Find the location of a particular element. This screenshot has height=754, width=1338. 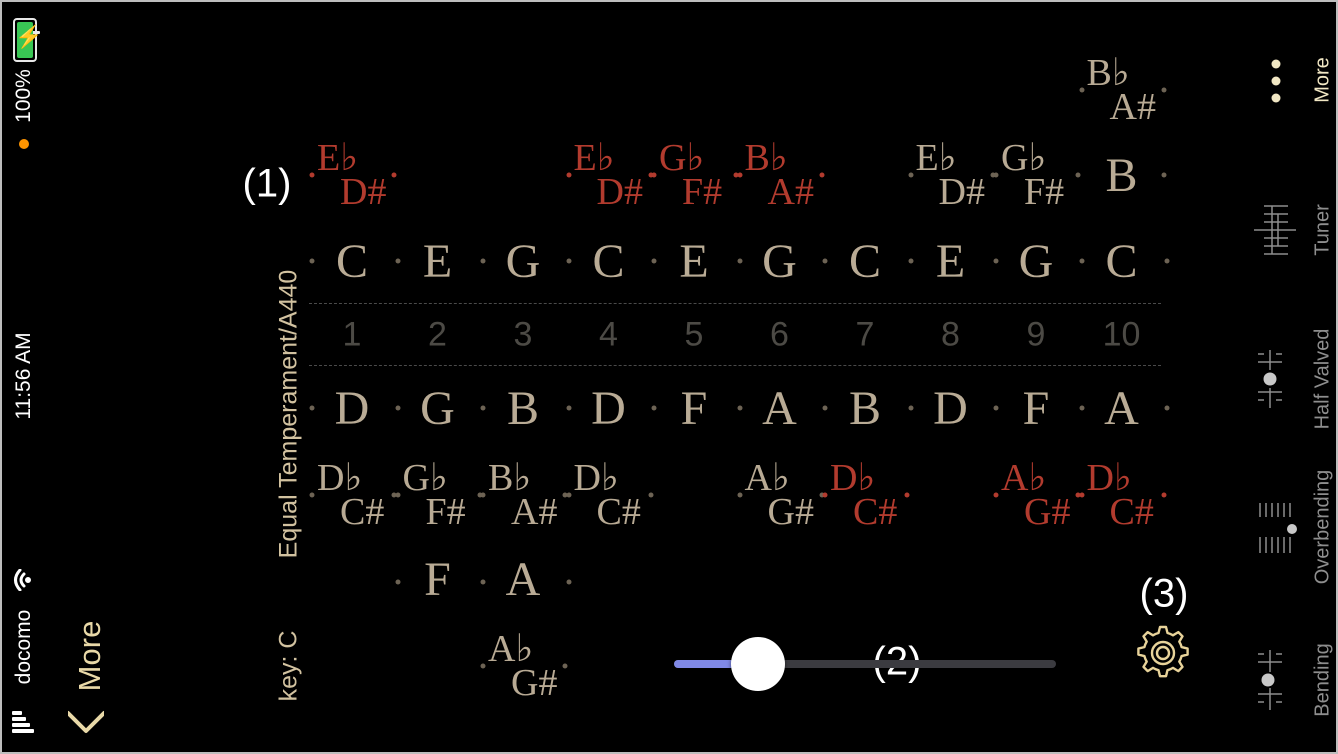

carrier-name: docomo is located at coordinates (23, 647).